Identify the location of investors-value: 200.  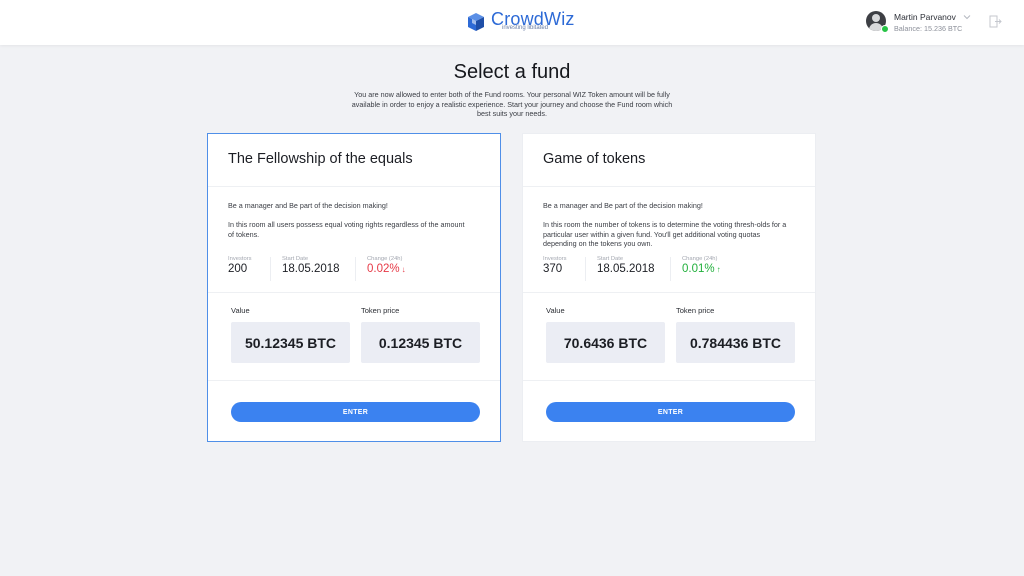
(238, 269).